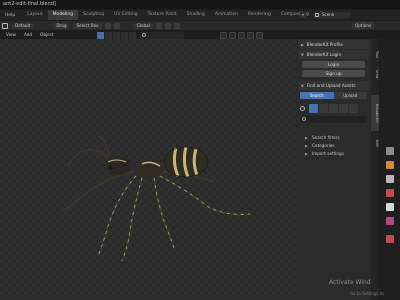 The height and width of the screenshot is (300, 400). I want to click on shading-solid-icon, so click(250, 35).